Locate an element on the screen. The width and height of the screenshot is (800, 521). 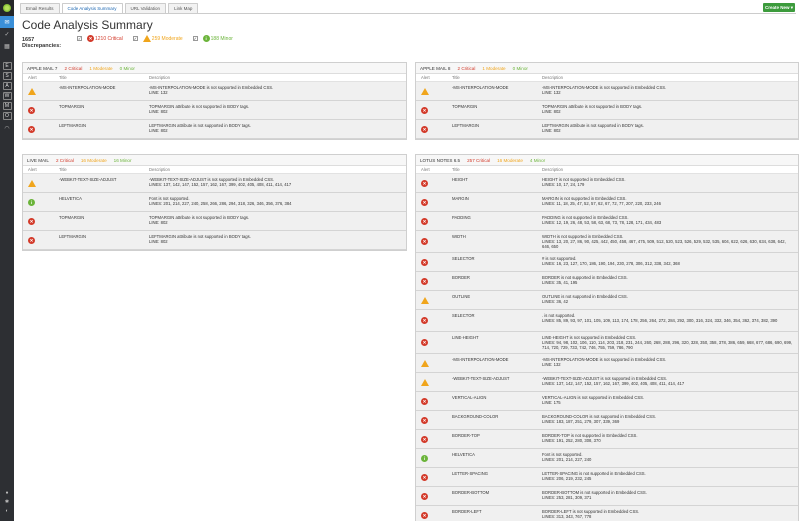
email-icon: ✉ is located at coordinates (7, 22).